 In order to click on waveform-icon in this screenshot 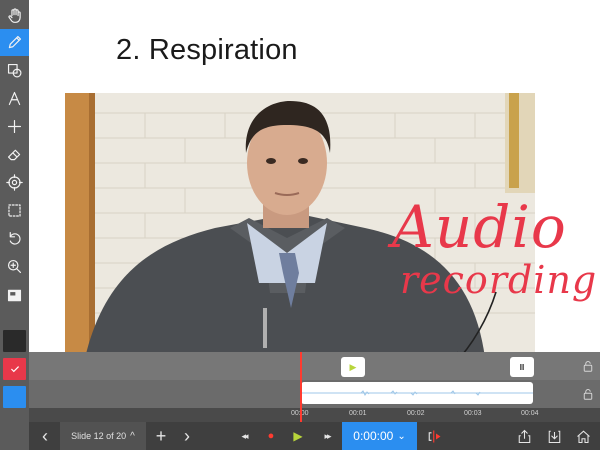, I will do `click(417, 393)`.